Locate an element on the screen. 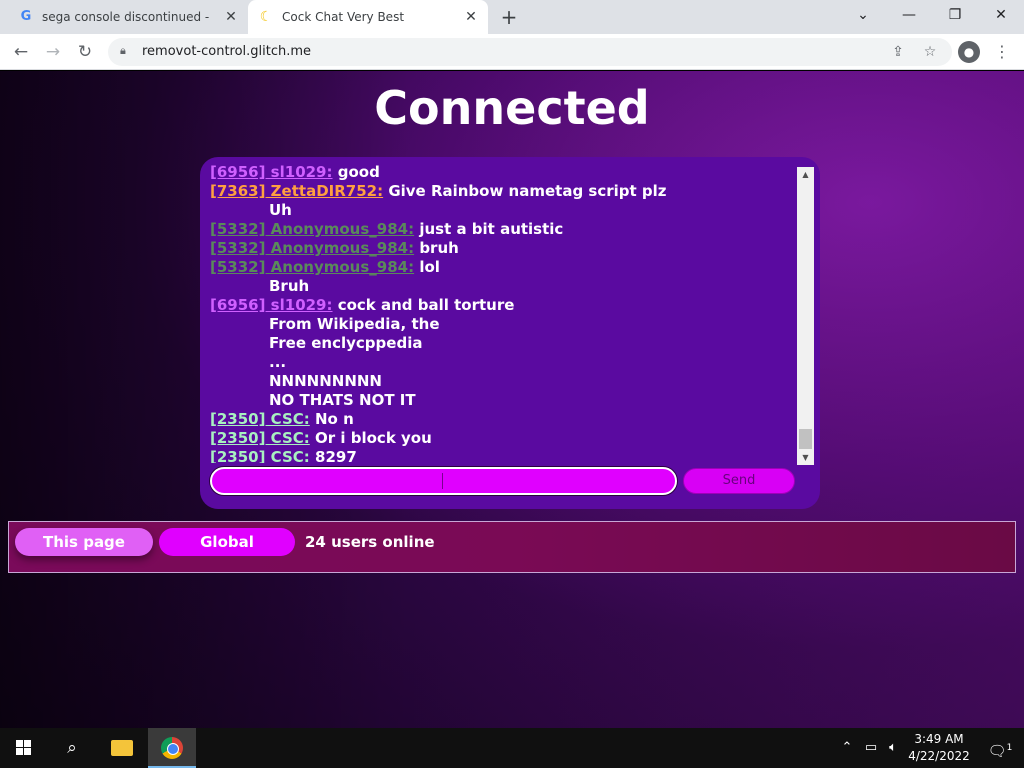 This screenshot has height=768, width=1024. chat-message-text: Give Rainbow nametag script plz is located at coordinates (525, 191).